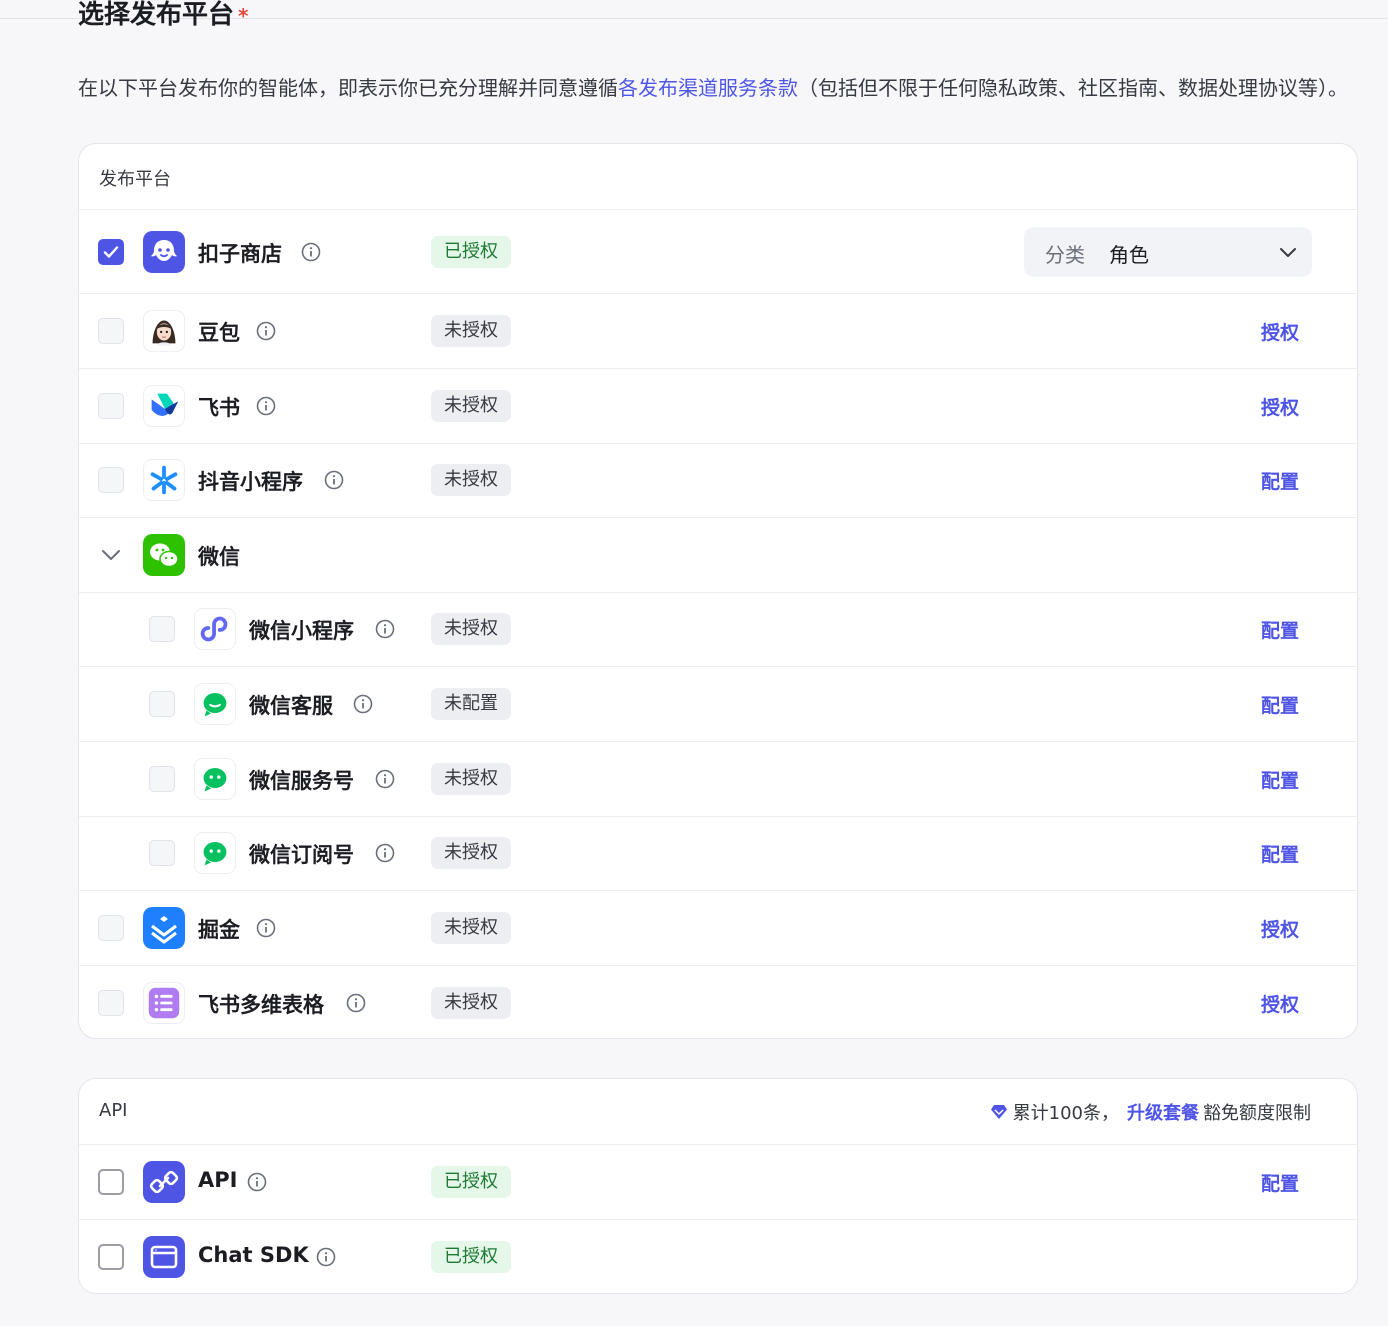 Image resolution: width=1388 pixels, height=1326 pixels. I want to click on feishu-name: 飞书, so click(219, 407).